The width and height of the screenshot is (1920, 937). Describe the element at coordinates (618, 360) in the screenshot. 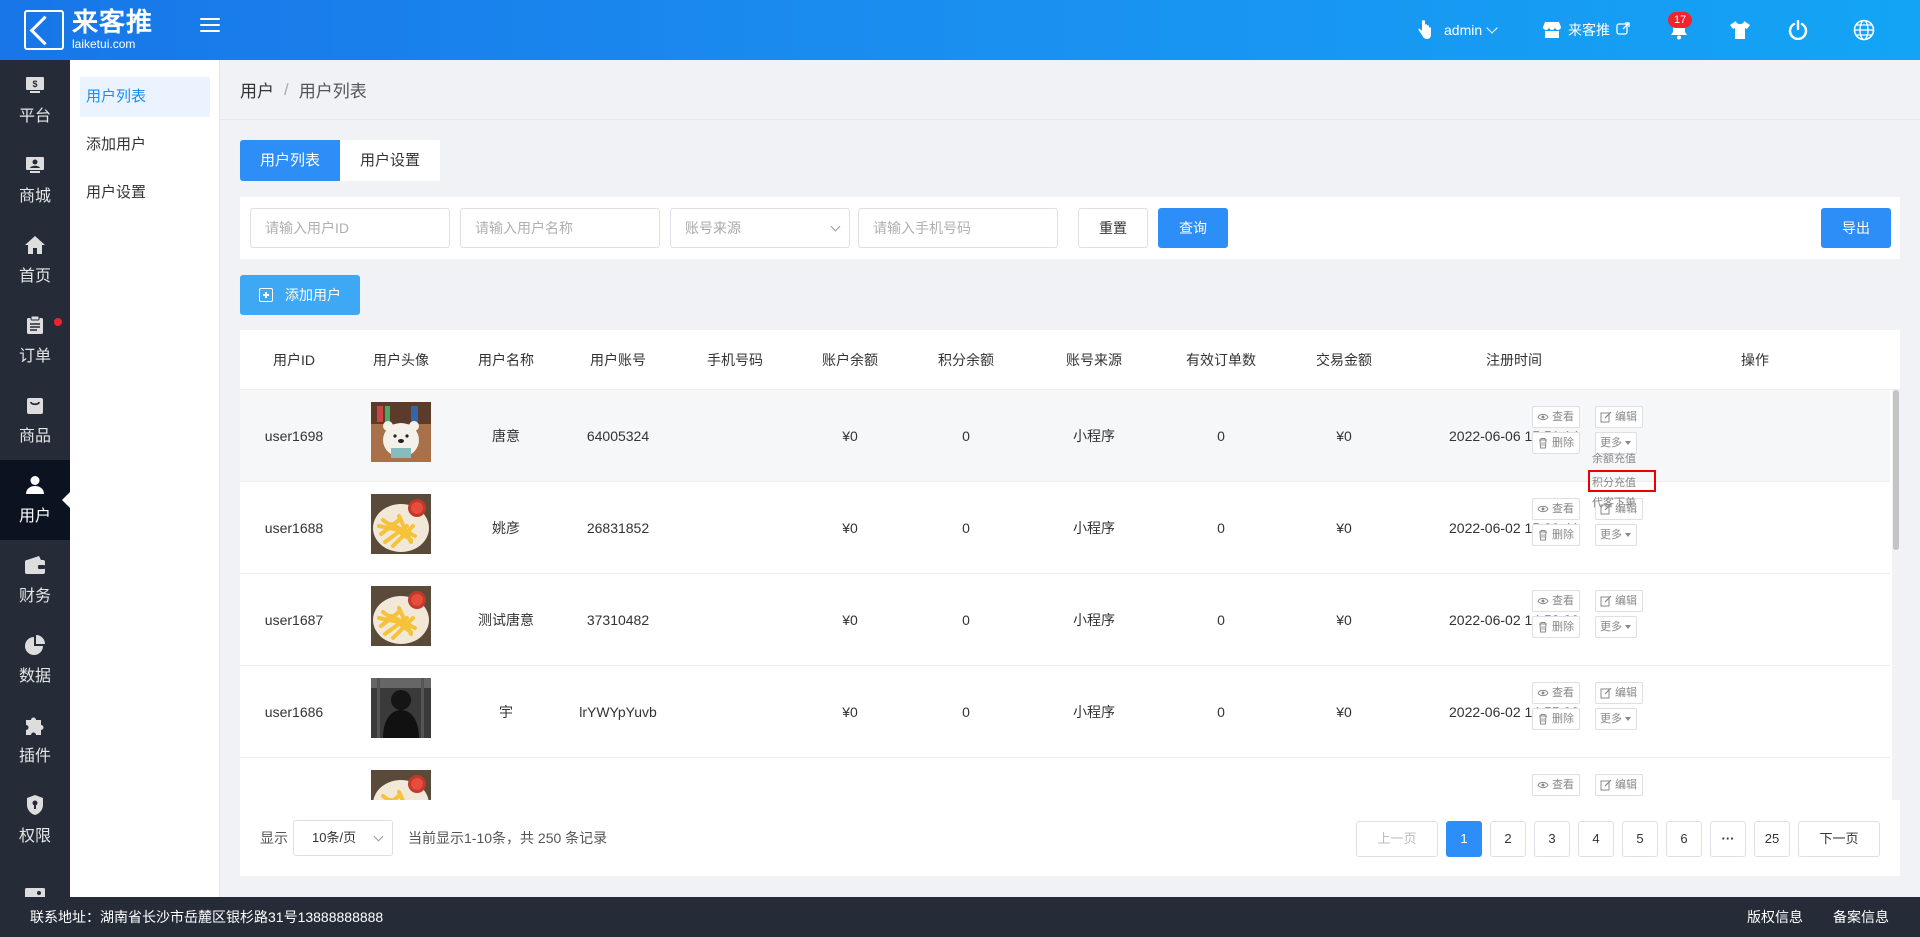

I see `col-account: 用户账号` at that location.